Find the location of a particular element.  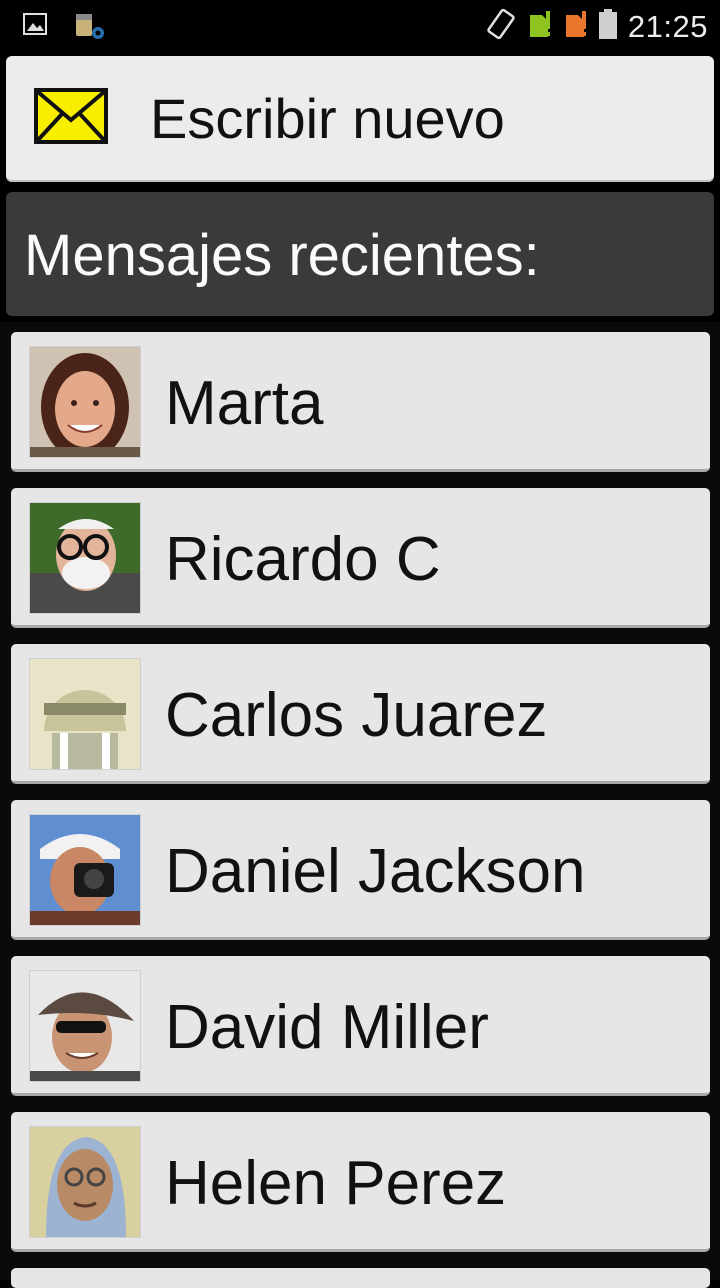

status-clock: 21:25 is located at coordinates (667, 26).